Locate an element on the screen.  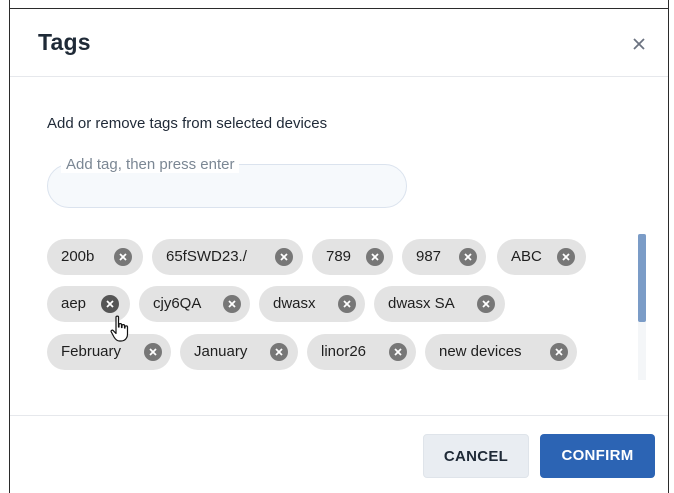
tag-chip: ABC is located at coordinates (541, 257).